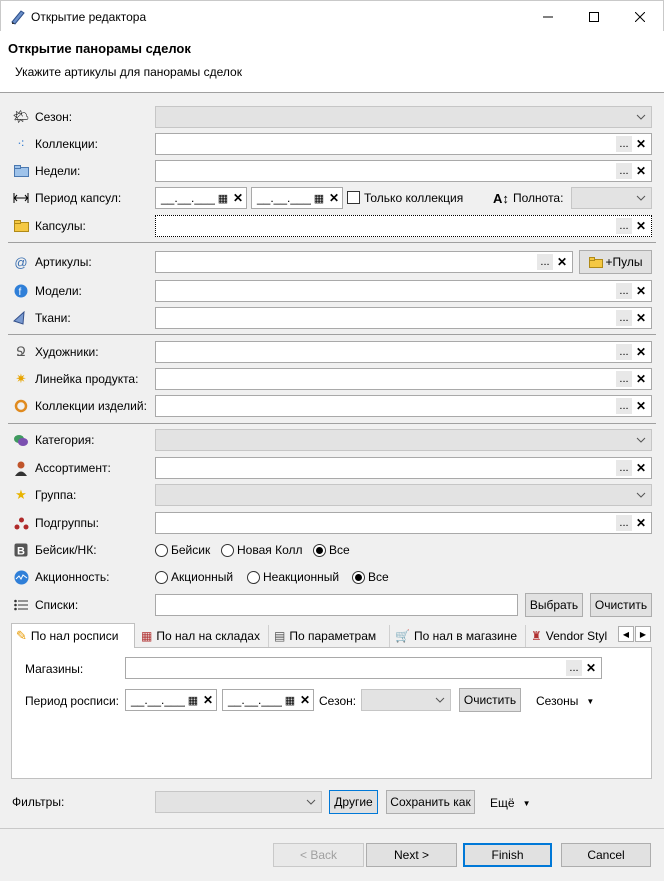 The height and width of the screenshot is (881, 664). What do you see at coordinates (641, 171) in the screenshot?
I see `weeks-clear-button: ✕` at bounding box center [641, 171].